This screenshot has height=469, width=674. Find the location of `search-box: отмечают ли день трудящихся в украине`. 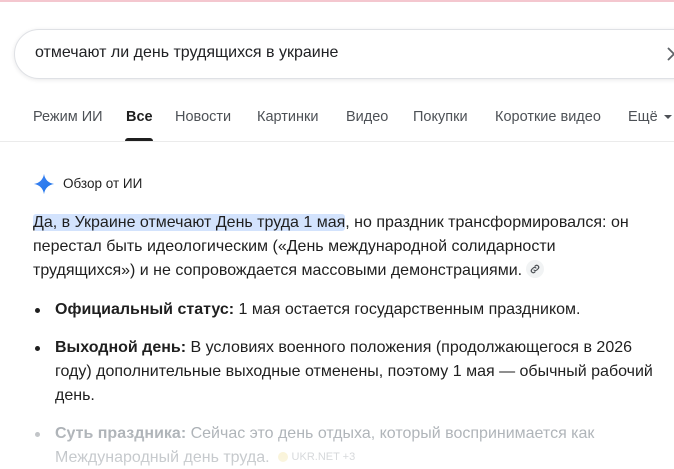

search-box: отмечают ли день трудящихся в украине is located at coordinates (344, 54).